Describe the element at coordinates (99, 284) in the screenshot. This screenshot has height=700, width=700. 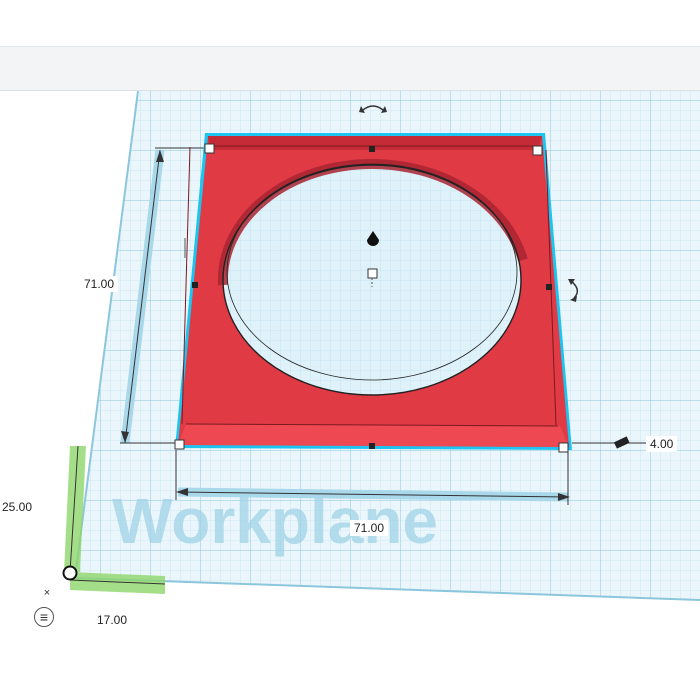
I see `height-dimension-label: 71.00` at that location.